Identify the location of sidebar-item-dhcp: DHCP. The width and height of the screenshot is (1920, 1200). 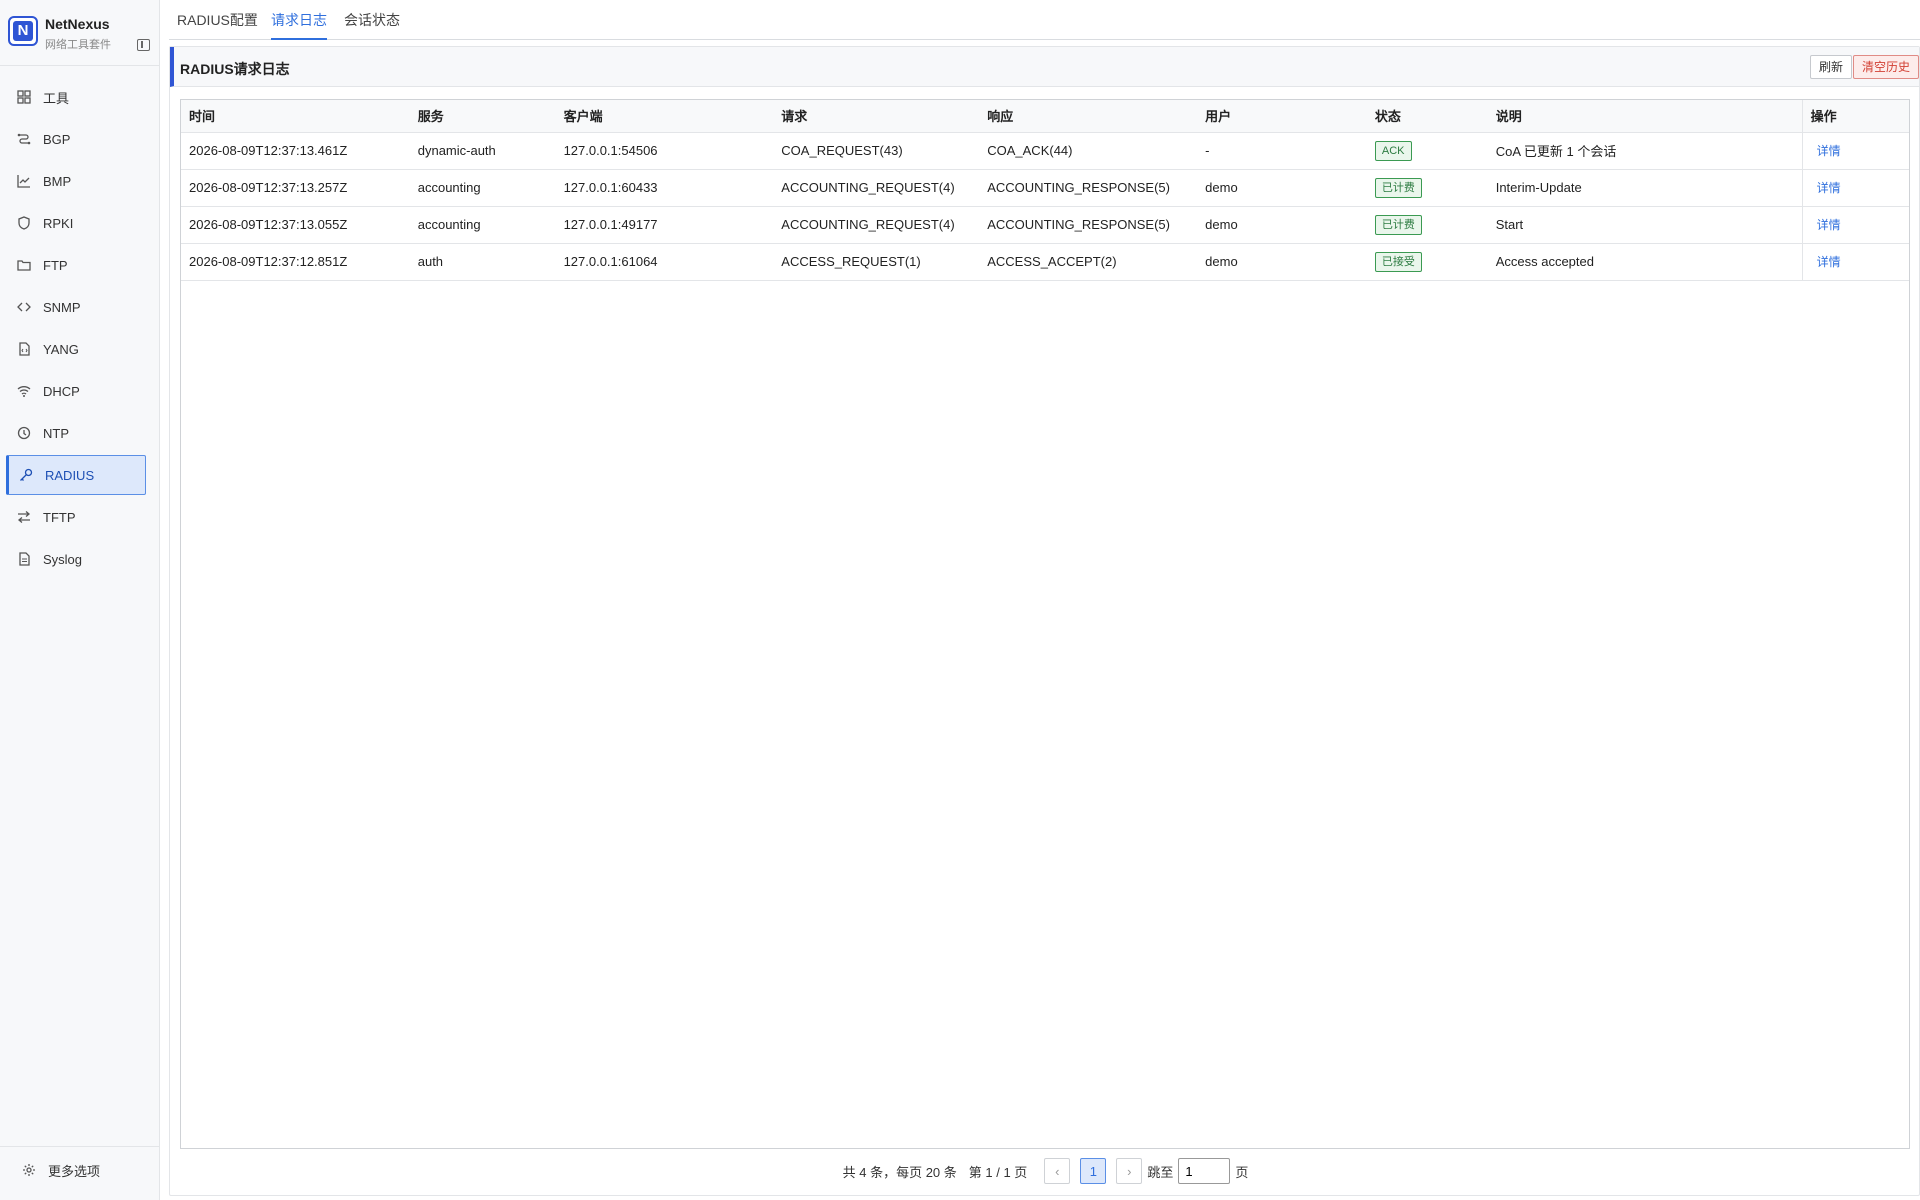
(76, 391).